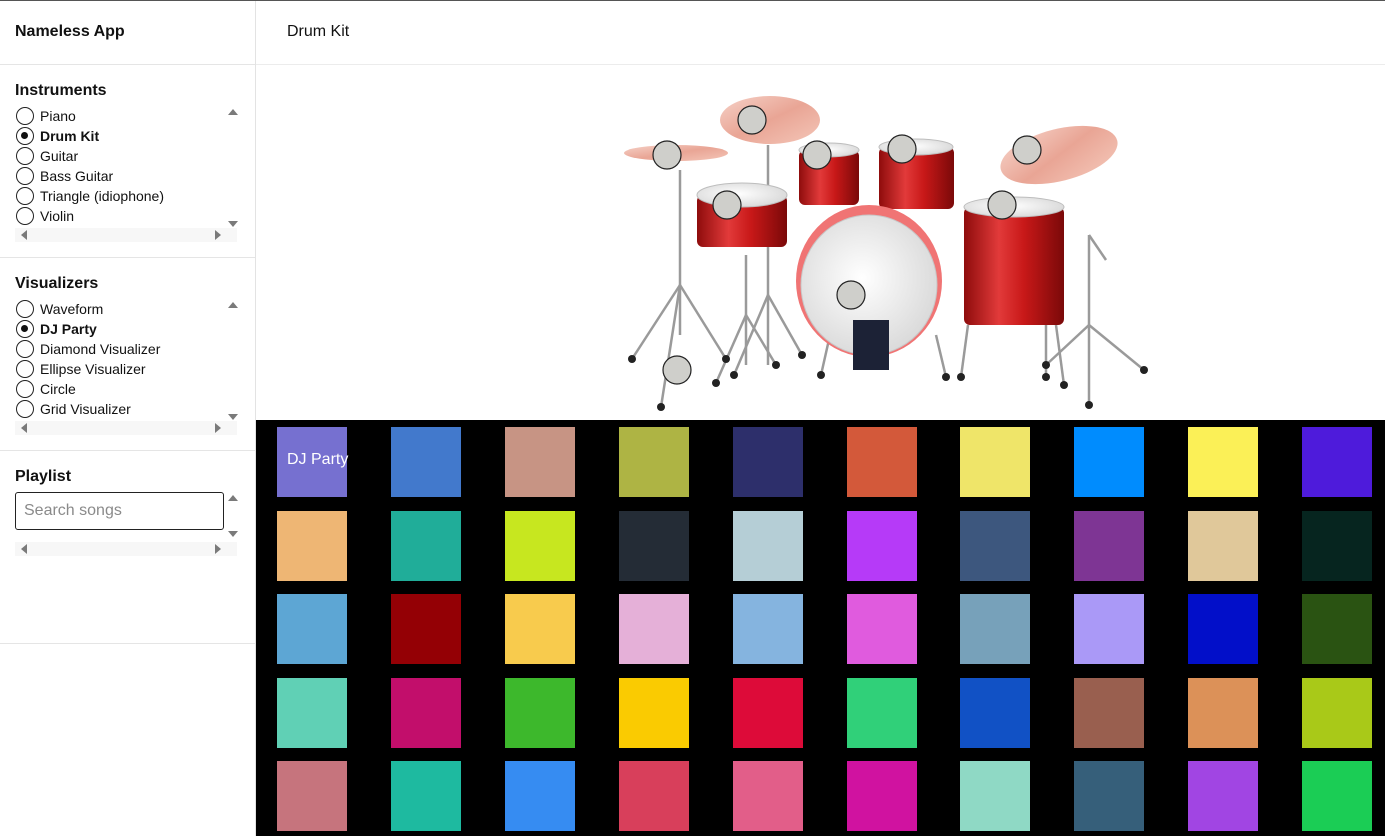  Describe the element at coordinates (127, 389) in the screenshot. I see `visualizer-option: Circle` at that location.